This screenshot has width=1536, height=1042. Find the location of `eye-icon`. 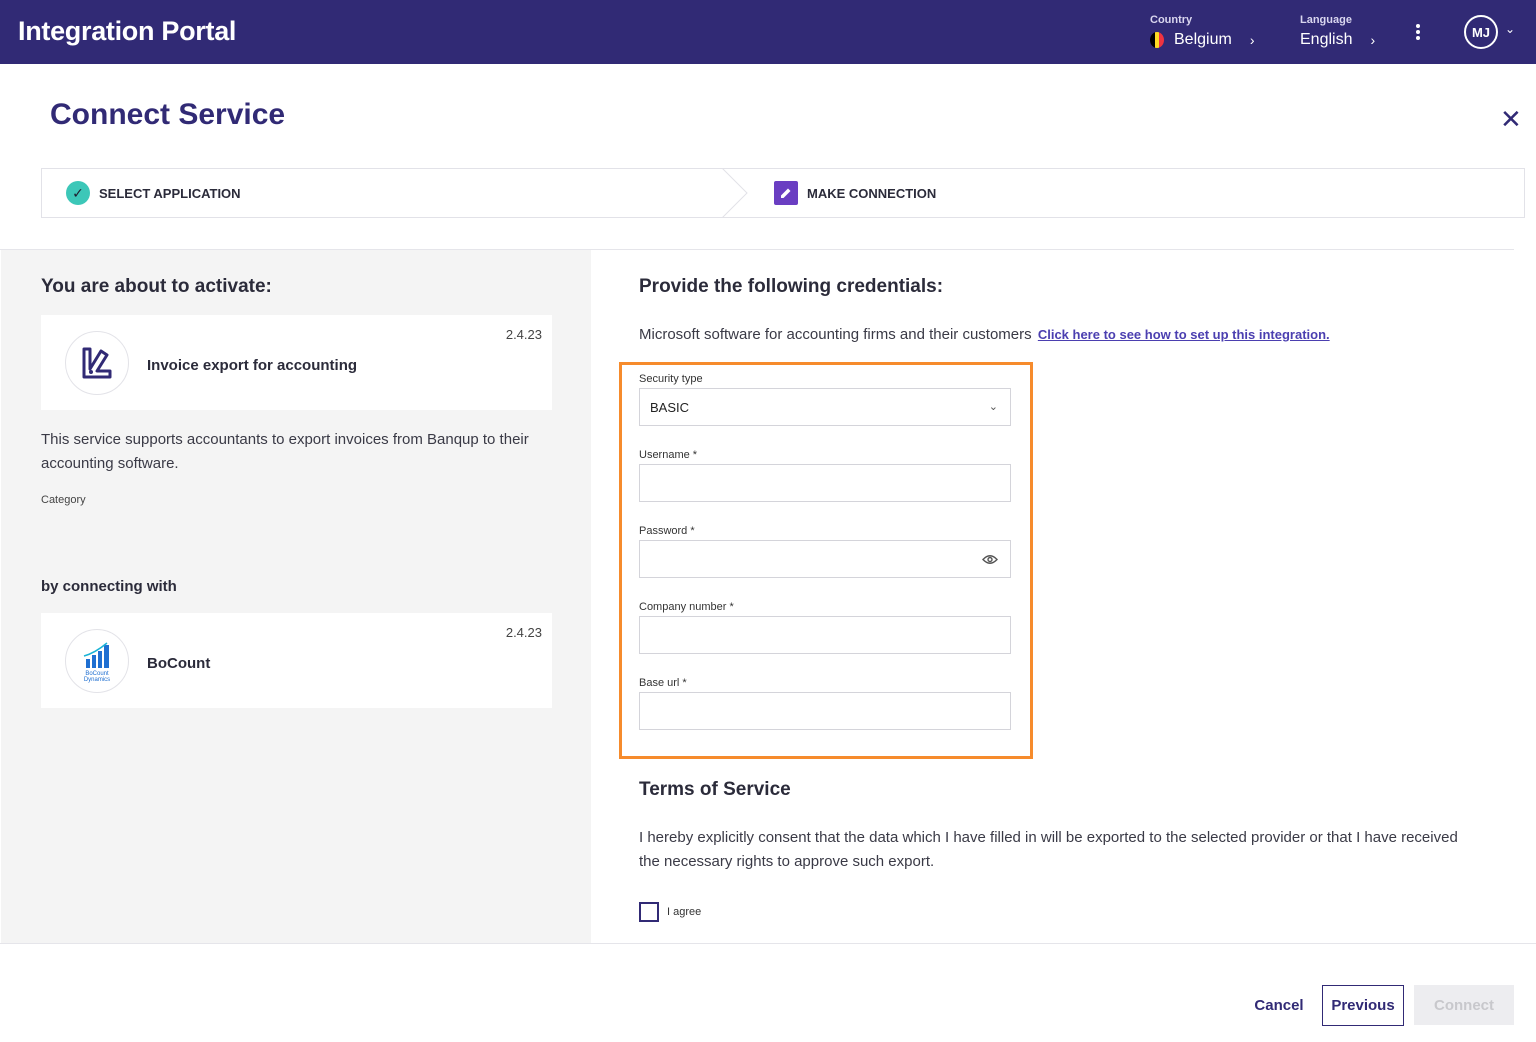

eye-icon is located at coordinates (990, 559).